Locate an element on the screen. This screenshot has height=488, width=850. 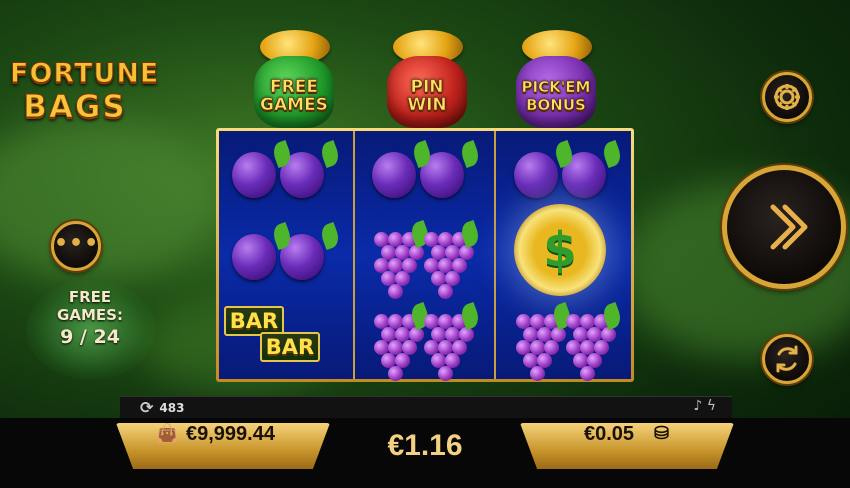
spin-counter: ⟳ 483 is located at coordinates (162, 408).